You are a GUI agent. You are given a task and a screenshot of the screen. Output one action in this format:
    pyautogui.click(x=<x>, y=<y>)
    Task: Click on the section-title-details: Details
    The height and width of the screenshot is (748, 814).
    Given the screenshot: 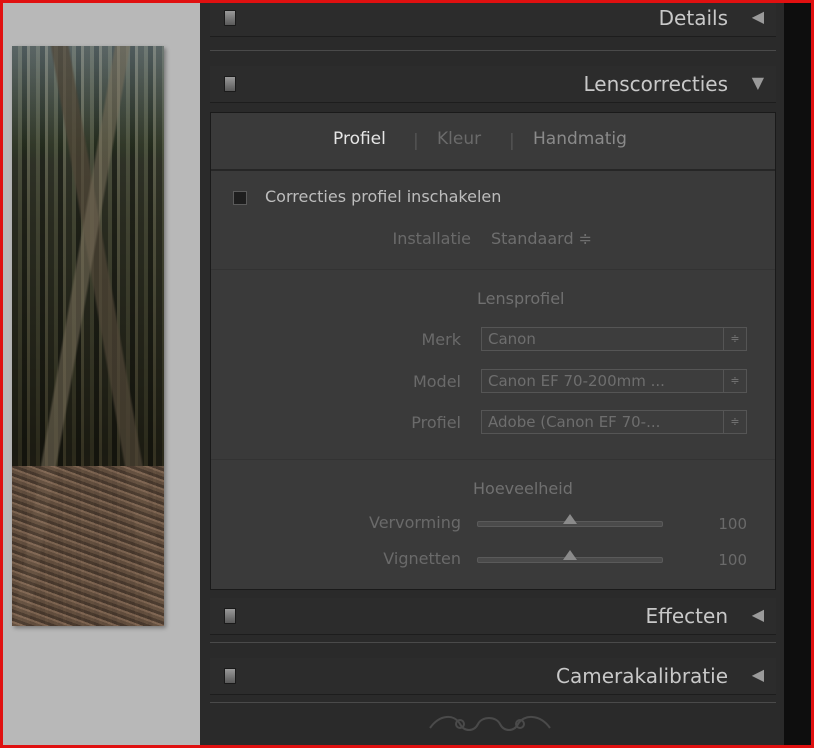 What is the action you would take?
    pyautogui.click(x=693, y=18)
    